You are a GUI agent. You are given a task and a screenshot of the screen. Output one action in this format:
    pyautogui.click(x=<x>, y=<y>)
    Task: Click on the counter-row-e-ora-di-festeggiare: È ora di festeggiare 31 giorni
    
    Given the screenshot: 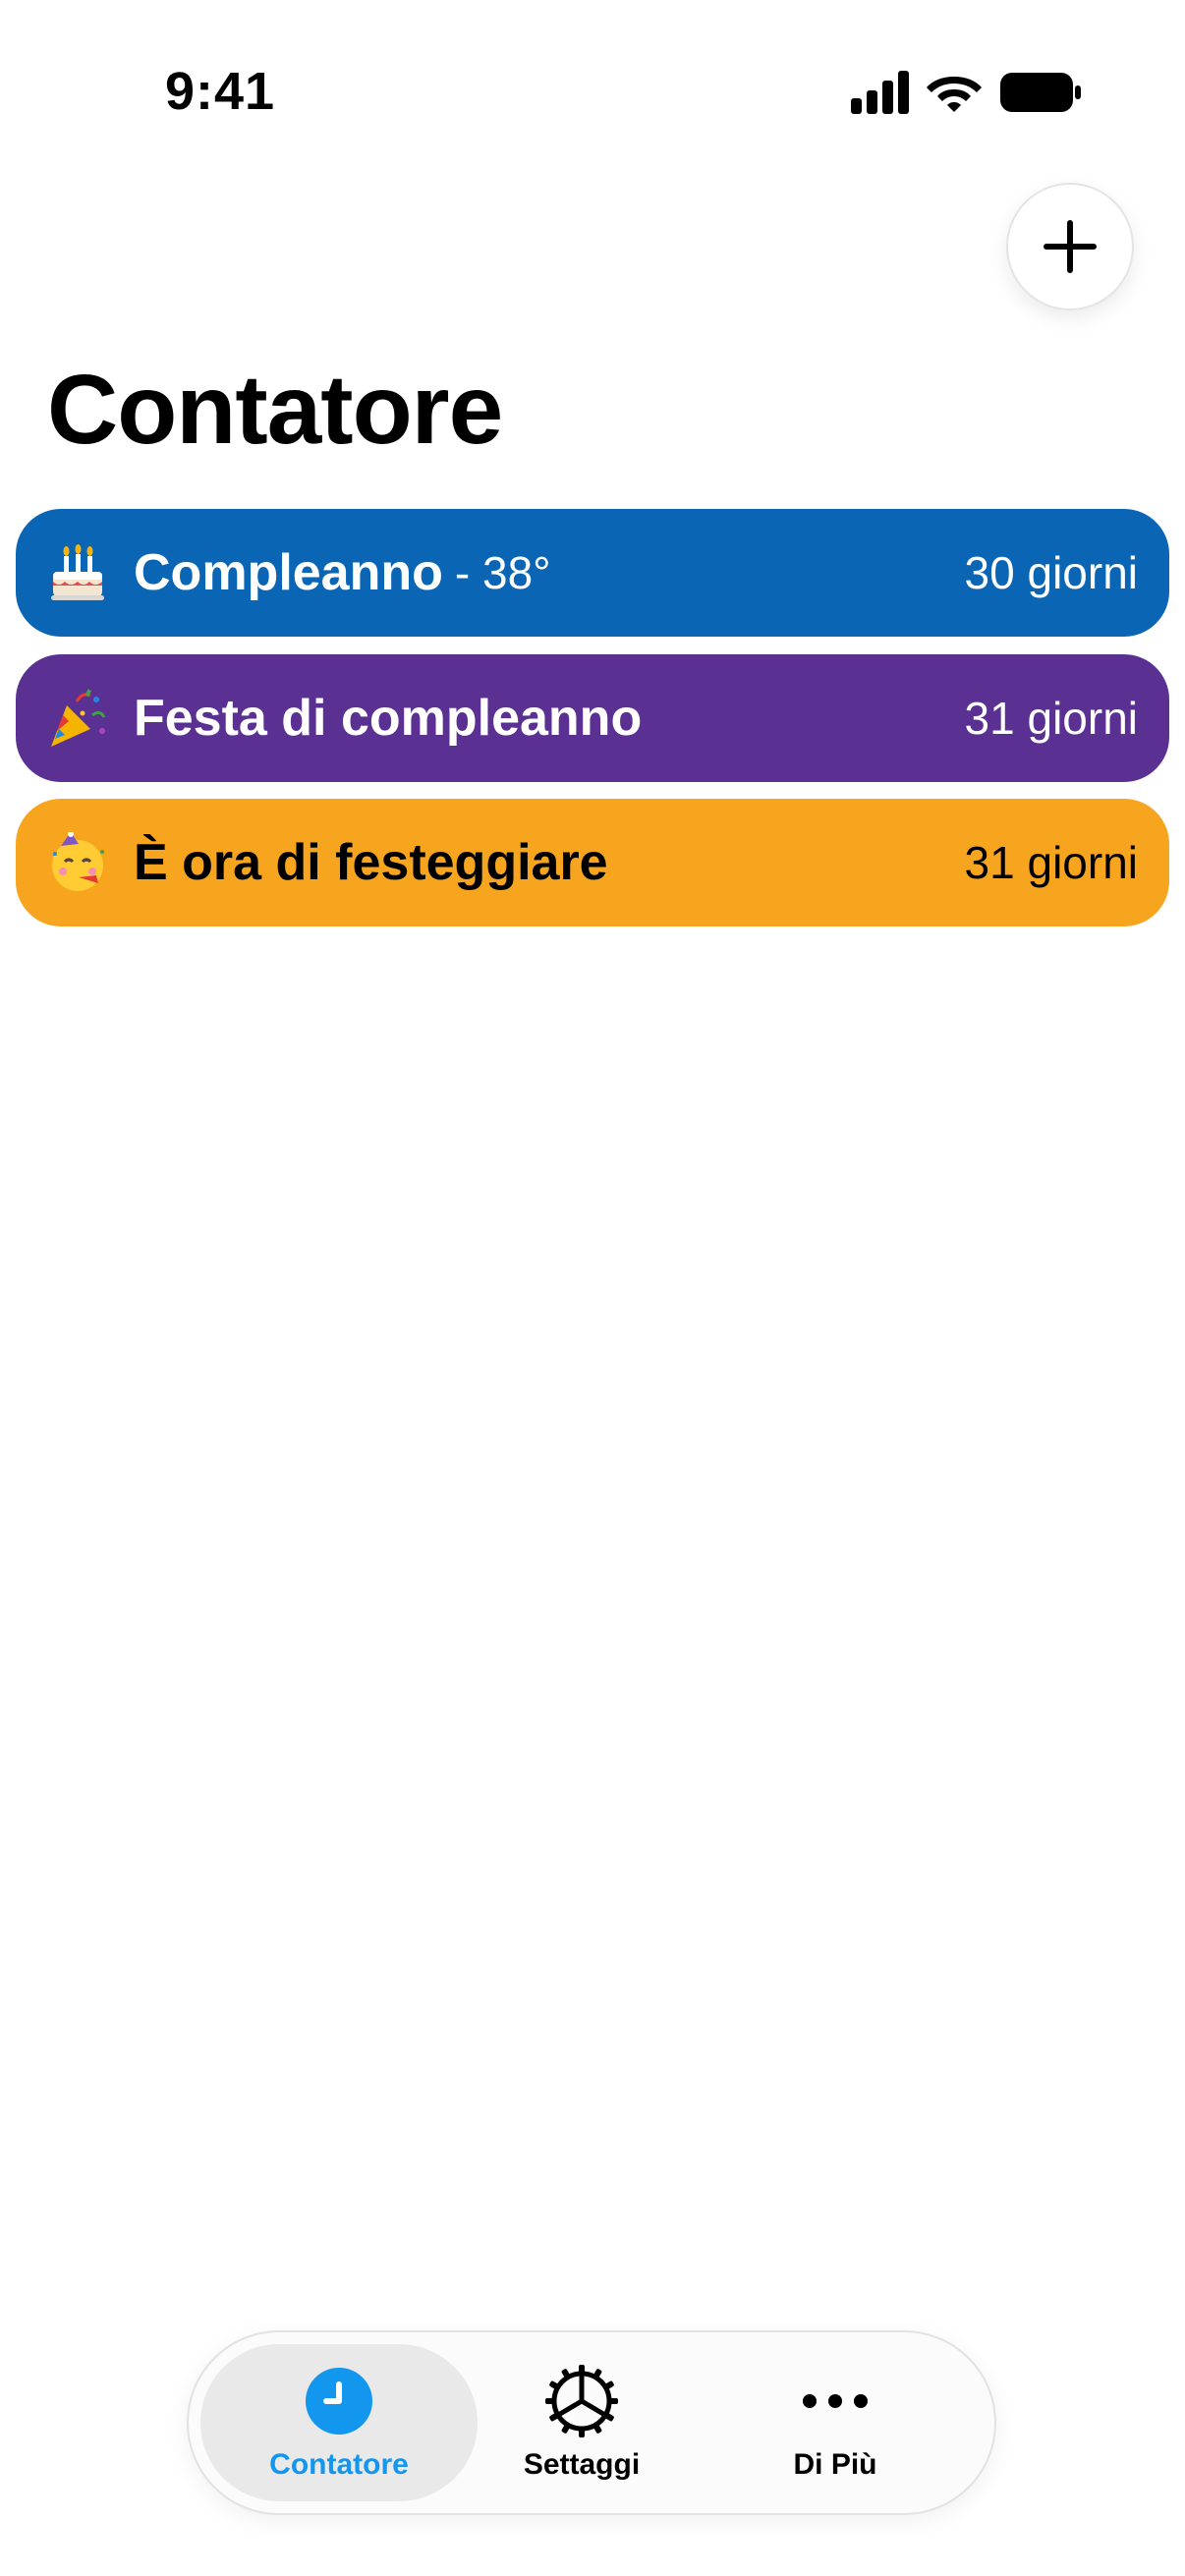 What is the action you would take?
    pyautogui.click(x=592, y=862)
    